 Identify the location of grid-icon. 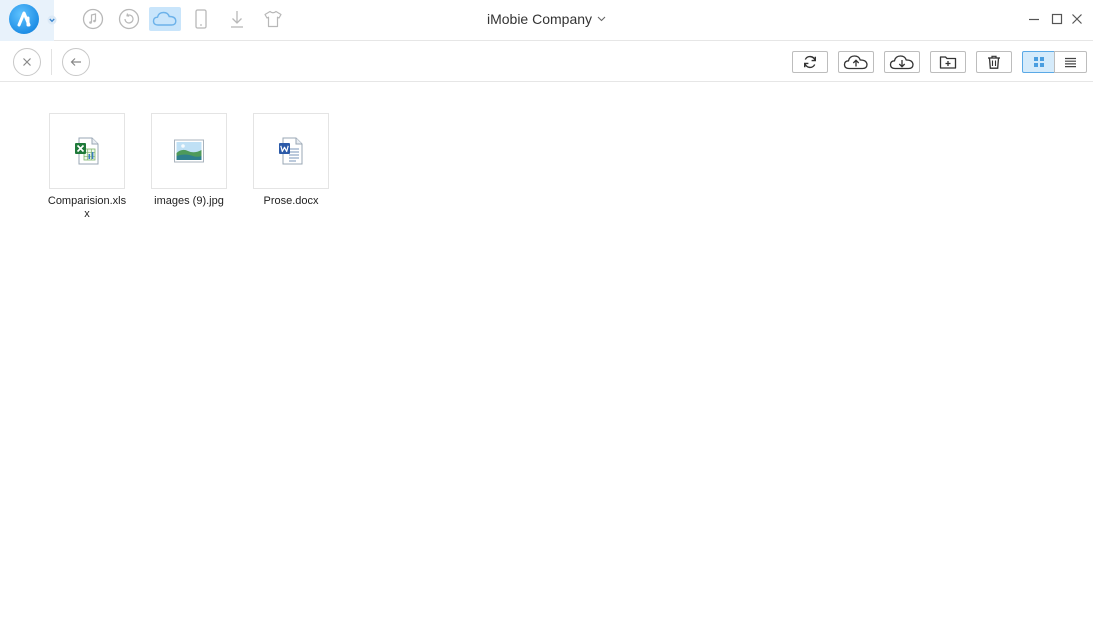
(1038, 62).